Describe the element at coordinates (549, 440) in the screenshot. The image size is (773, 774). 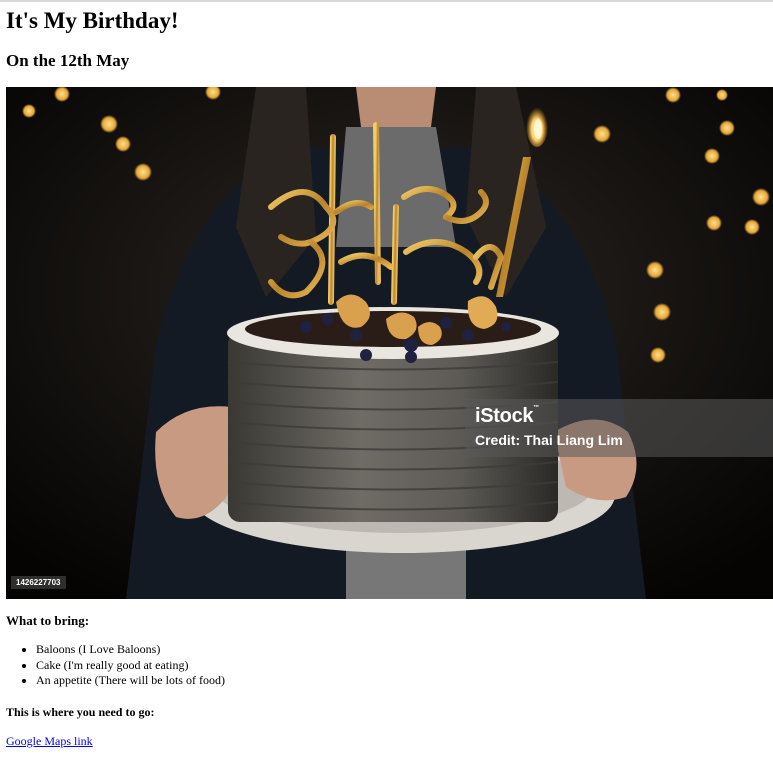
I see `photo-credit: Credit: Thai Liang Lim` at that location.